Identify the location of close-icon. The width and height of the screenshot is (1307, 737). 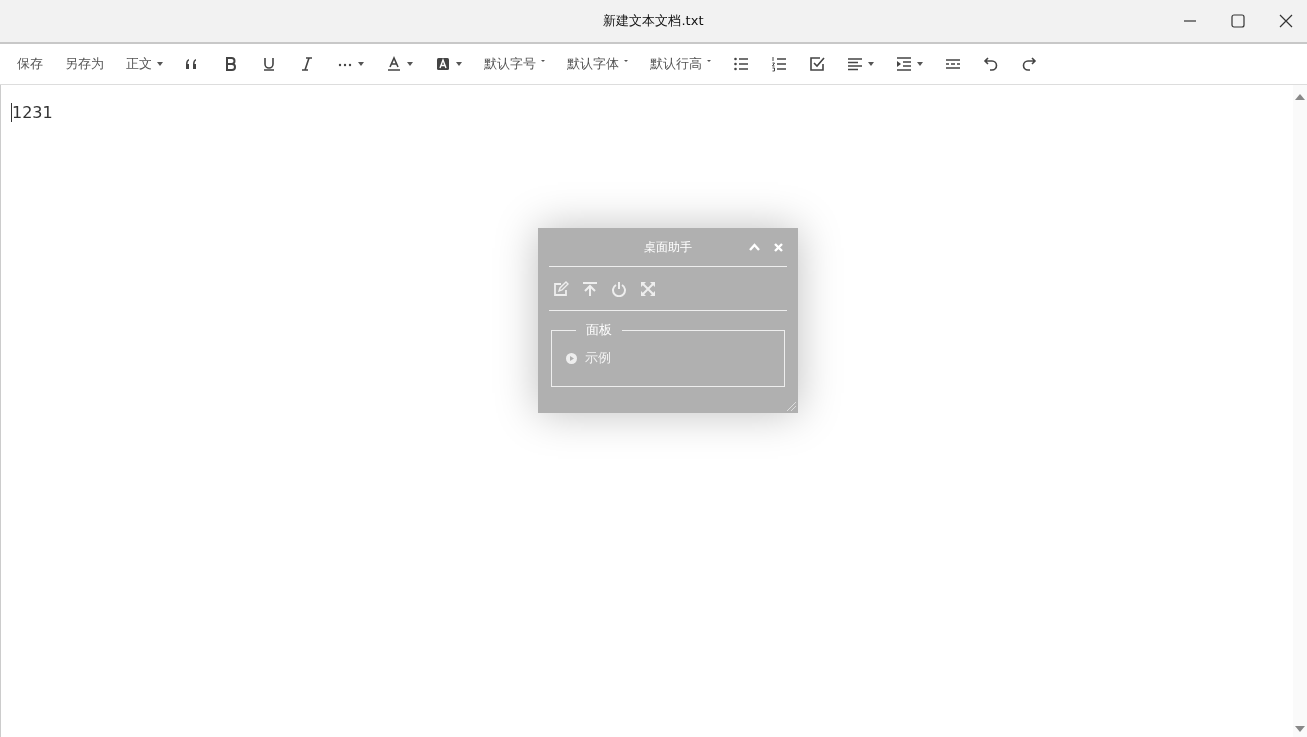
(1286, 21).